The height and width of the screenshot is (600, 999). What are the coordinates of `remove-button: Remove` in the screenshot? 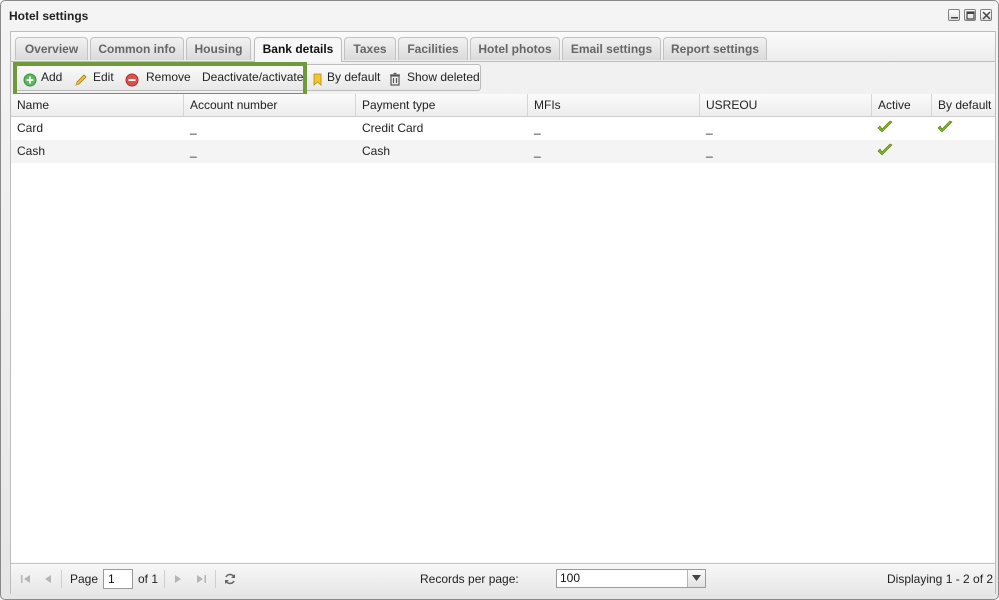 It's located at (158, 77).